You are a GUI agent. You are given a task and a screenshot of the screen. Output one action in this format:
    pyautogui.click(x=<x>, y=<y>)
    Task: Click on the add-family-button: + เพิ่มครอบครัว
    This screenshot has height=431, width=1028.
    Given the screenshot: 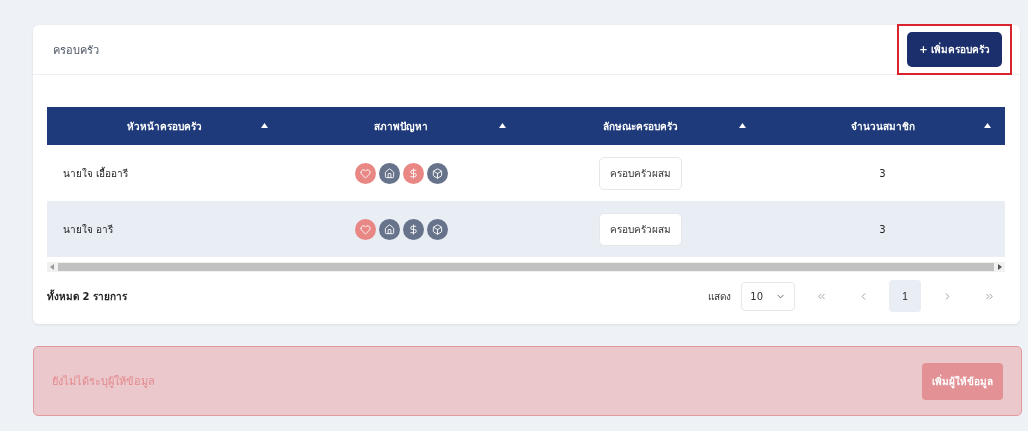 What is the action you would take?
    pyautogui.click(x=954, y=49)
    